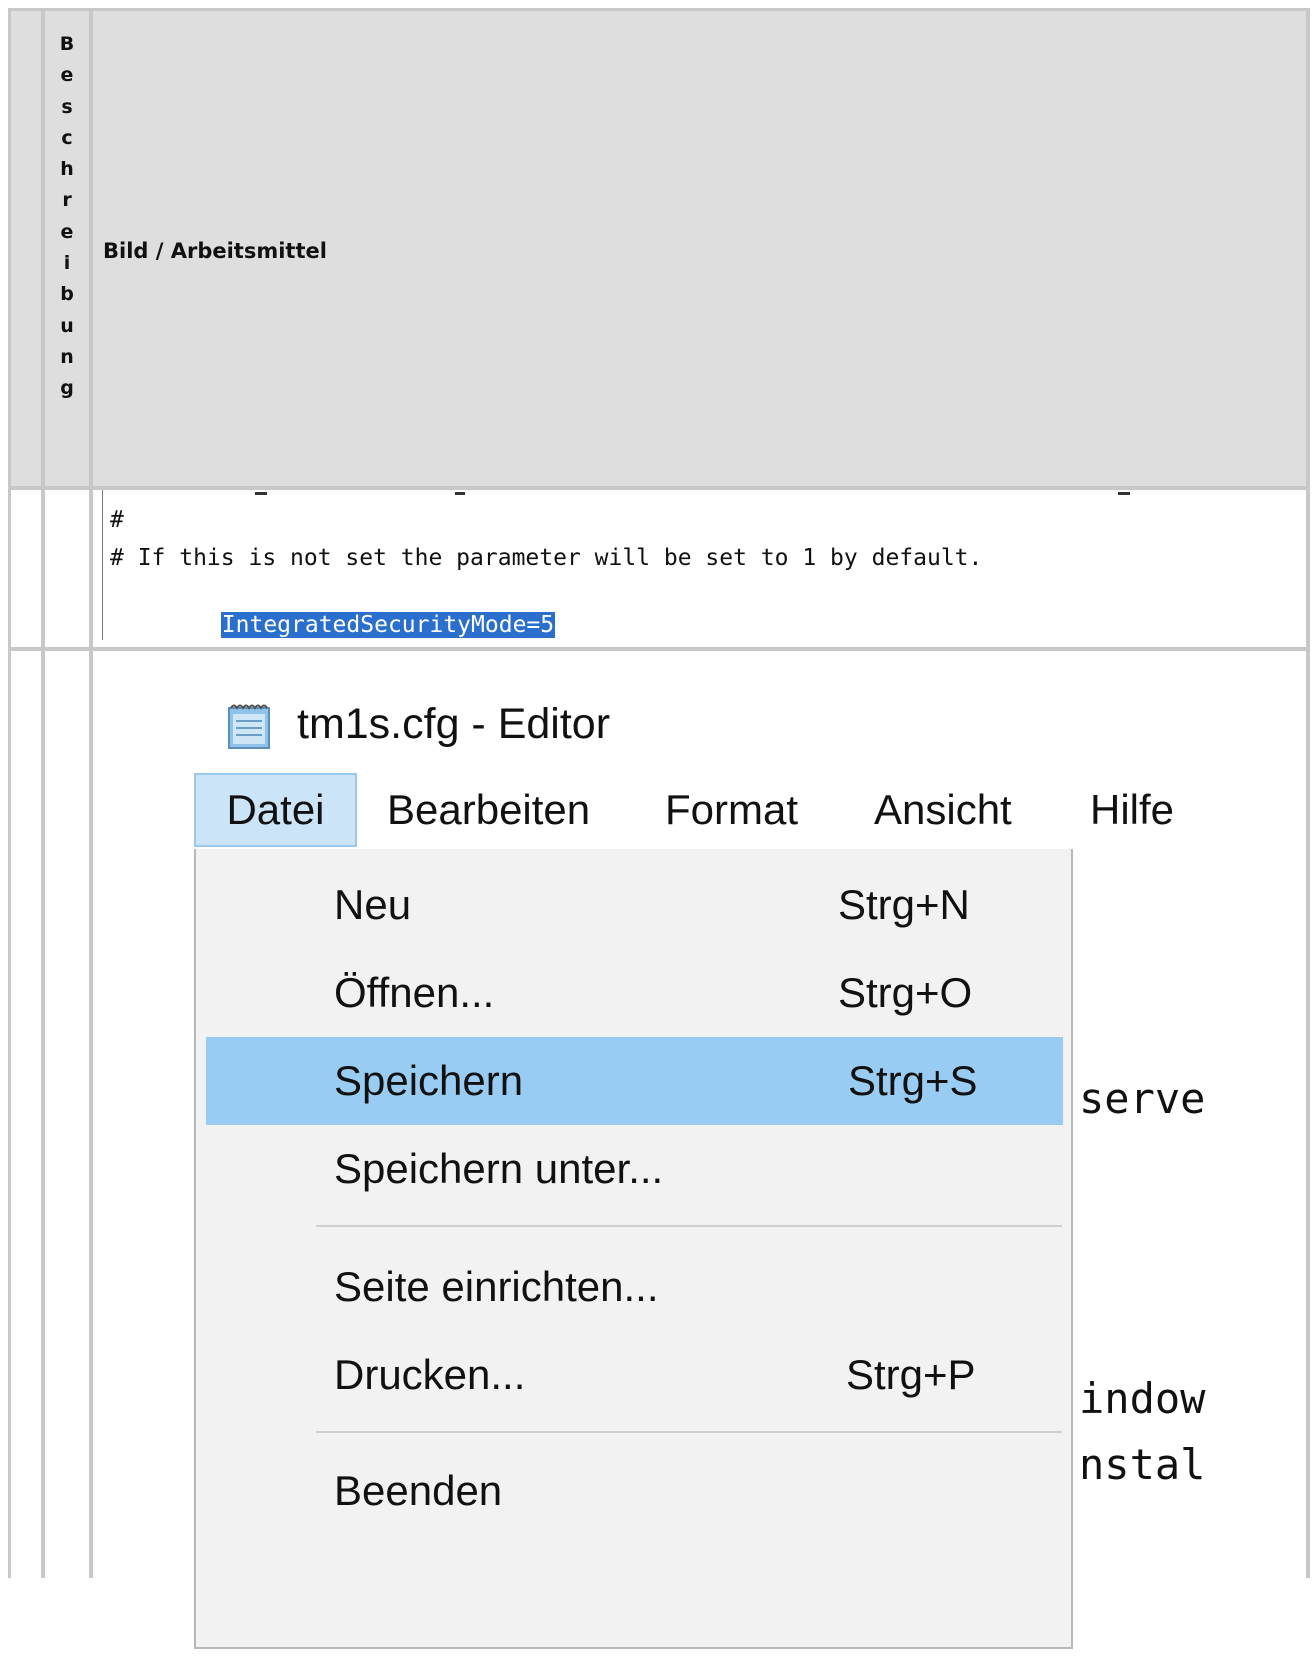 This screenshot has width=1314, height=1656. I want to click on header-letter: r, so click(67, 200).